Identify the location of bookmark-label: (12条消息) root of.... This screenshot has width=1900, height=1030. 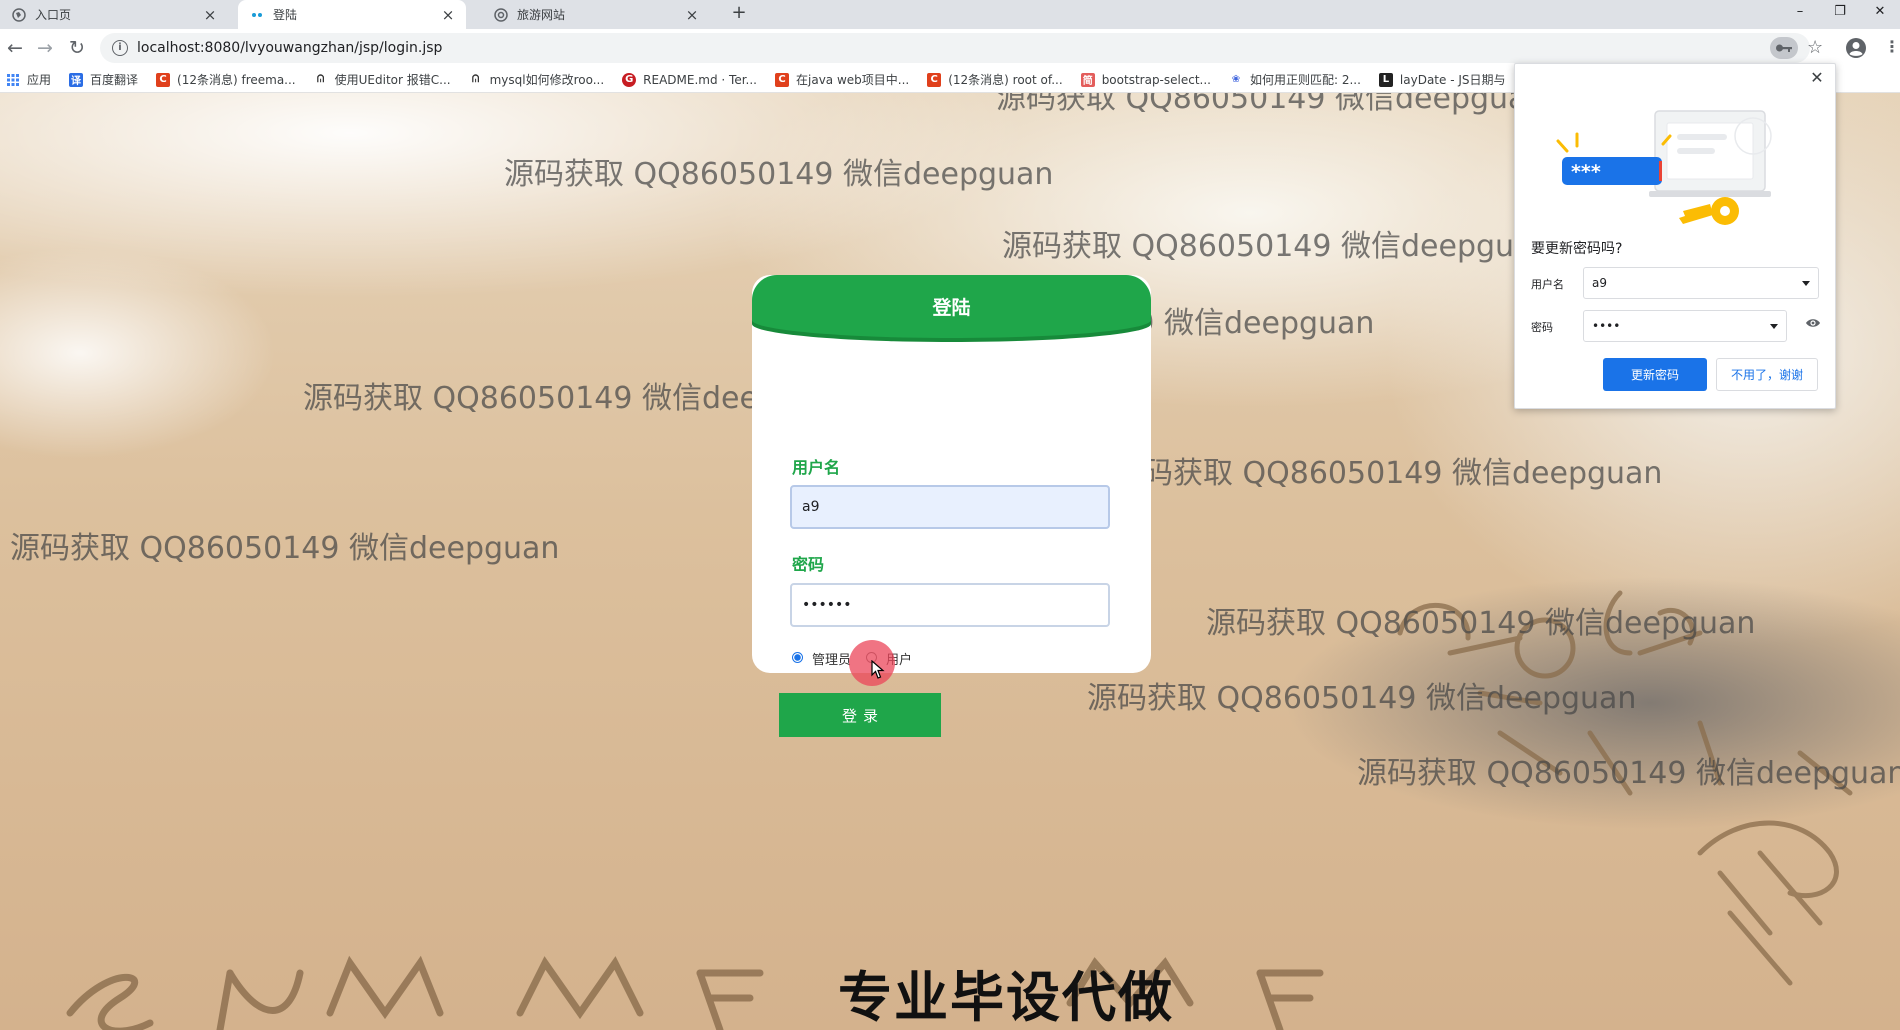
(1005, 80).